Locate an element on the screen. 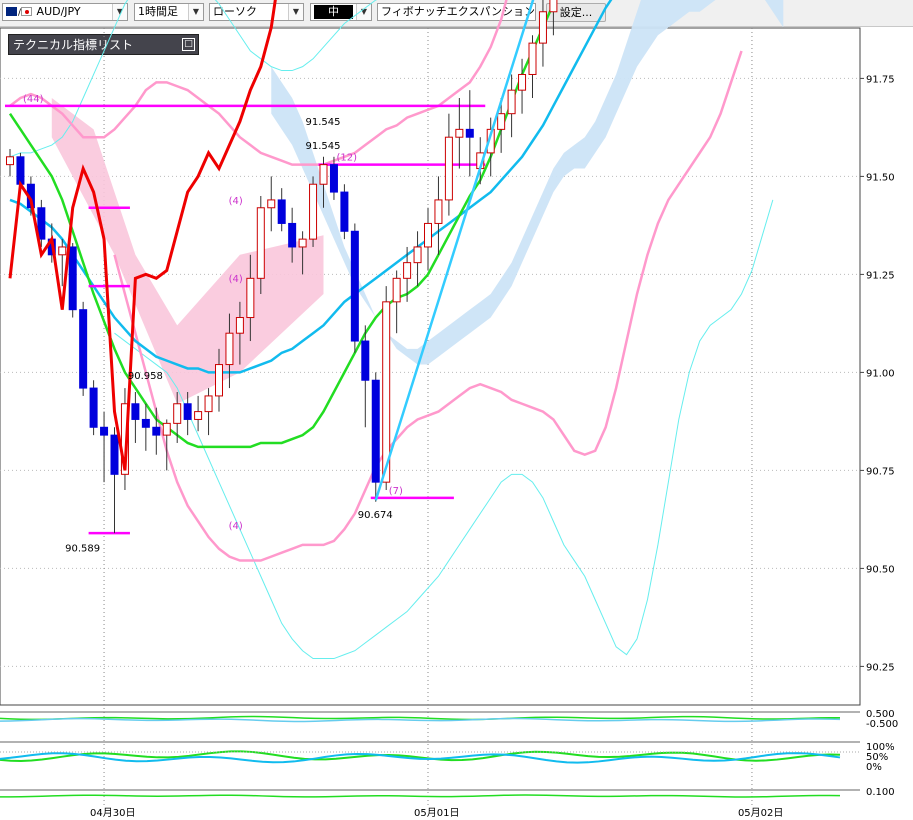  y-tick-label: 90.25 is located at coordinates (880, 667).